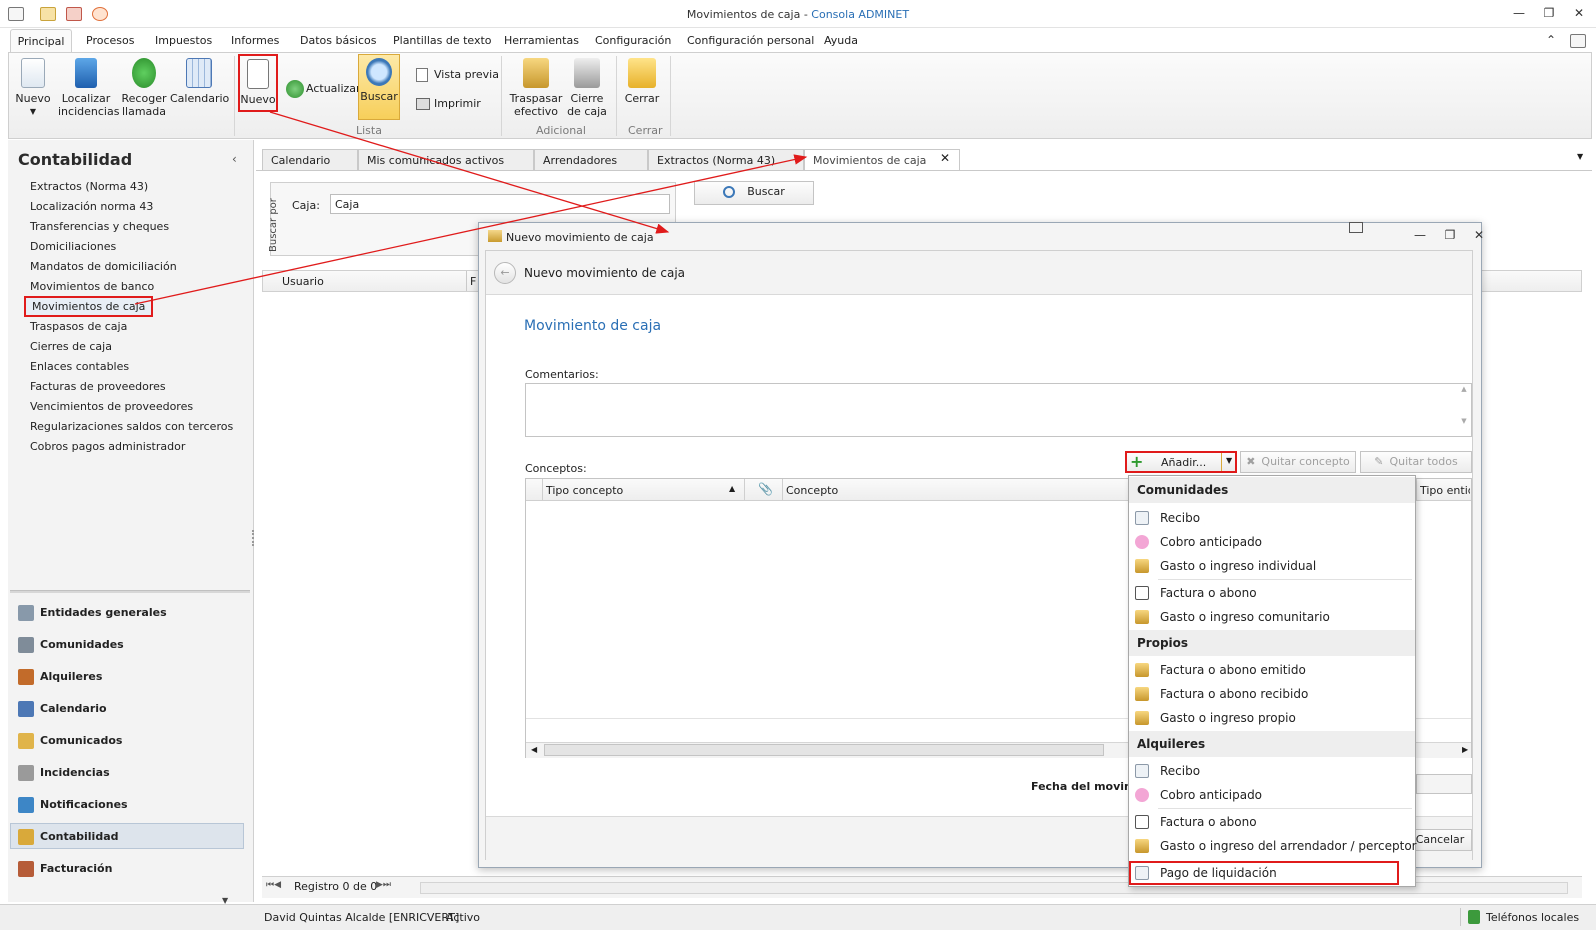 This screenshot has height=930, width=1596. What do you see at coordinates (91, 206) in the screenshot?
I see `nav-item-localizacion-norma-43: Localización norma 43` at bounding box center [91, 206].